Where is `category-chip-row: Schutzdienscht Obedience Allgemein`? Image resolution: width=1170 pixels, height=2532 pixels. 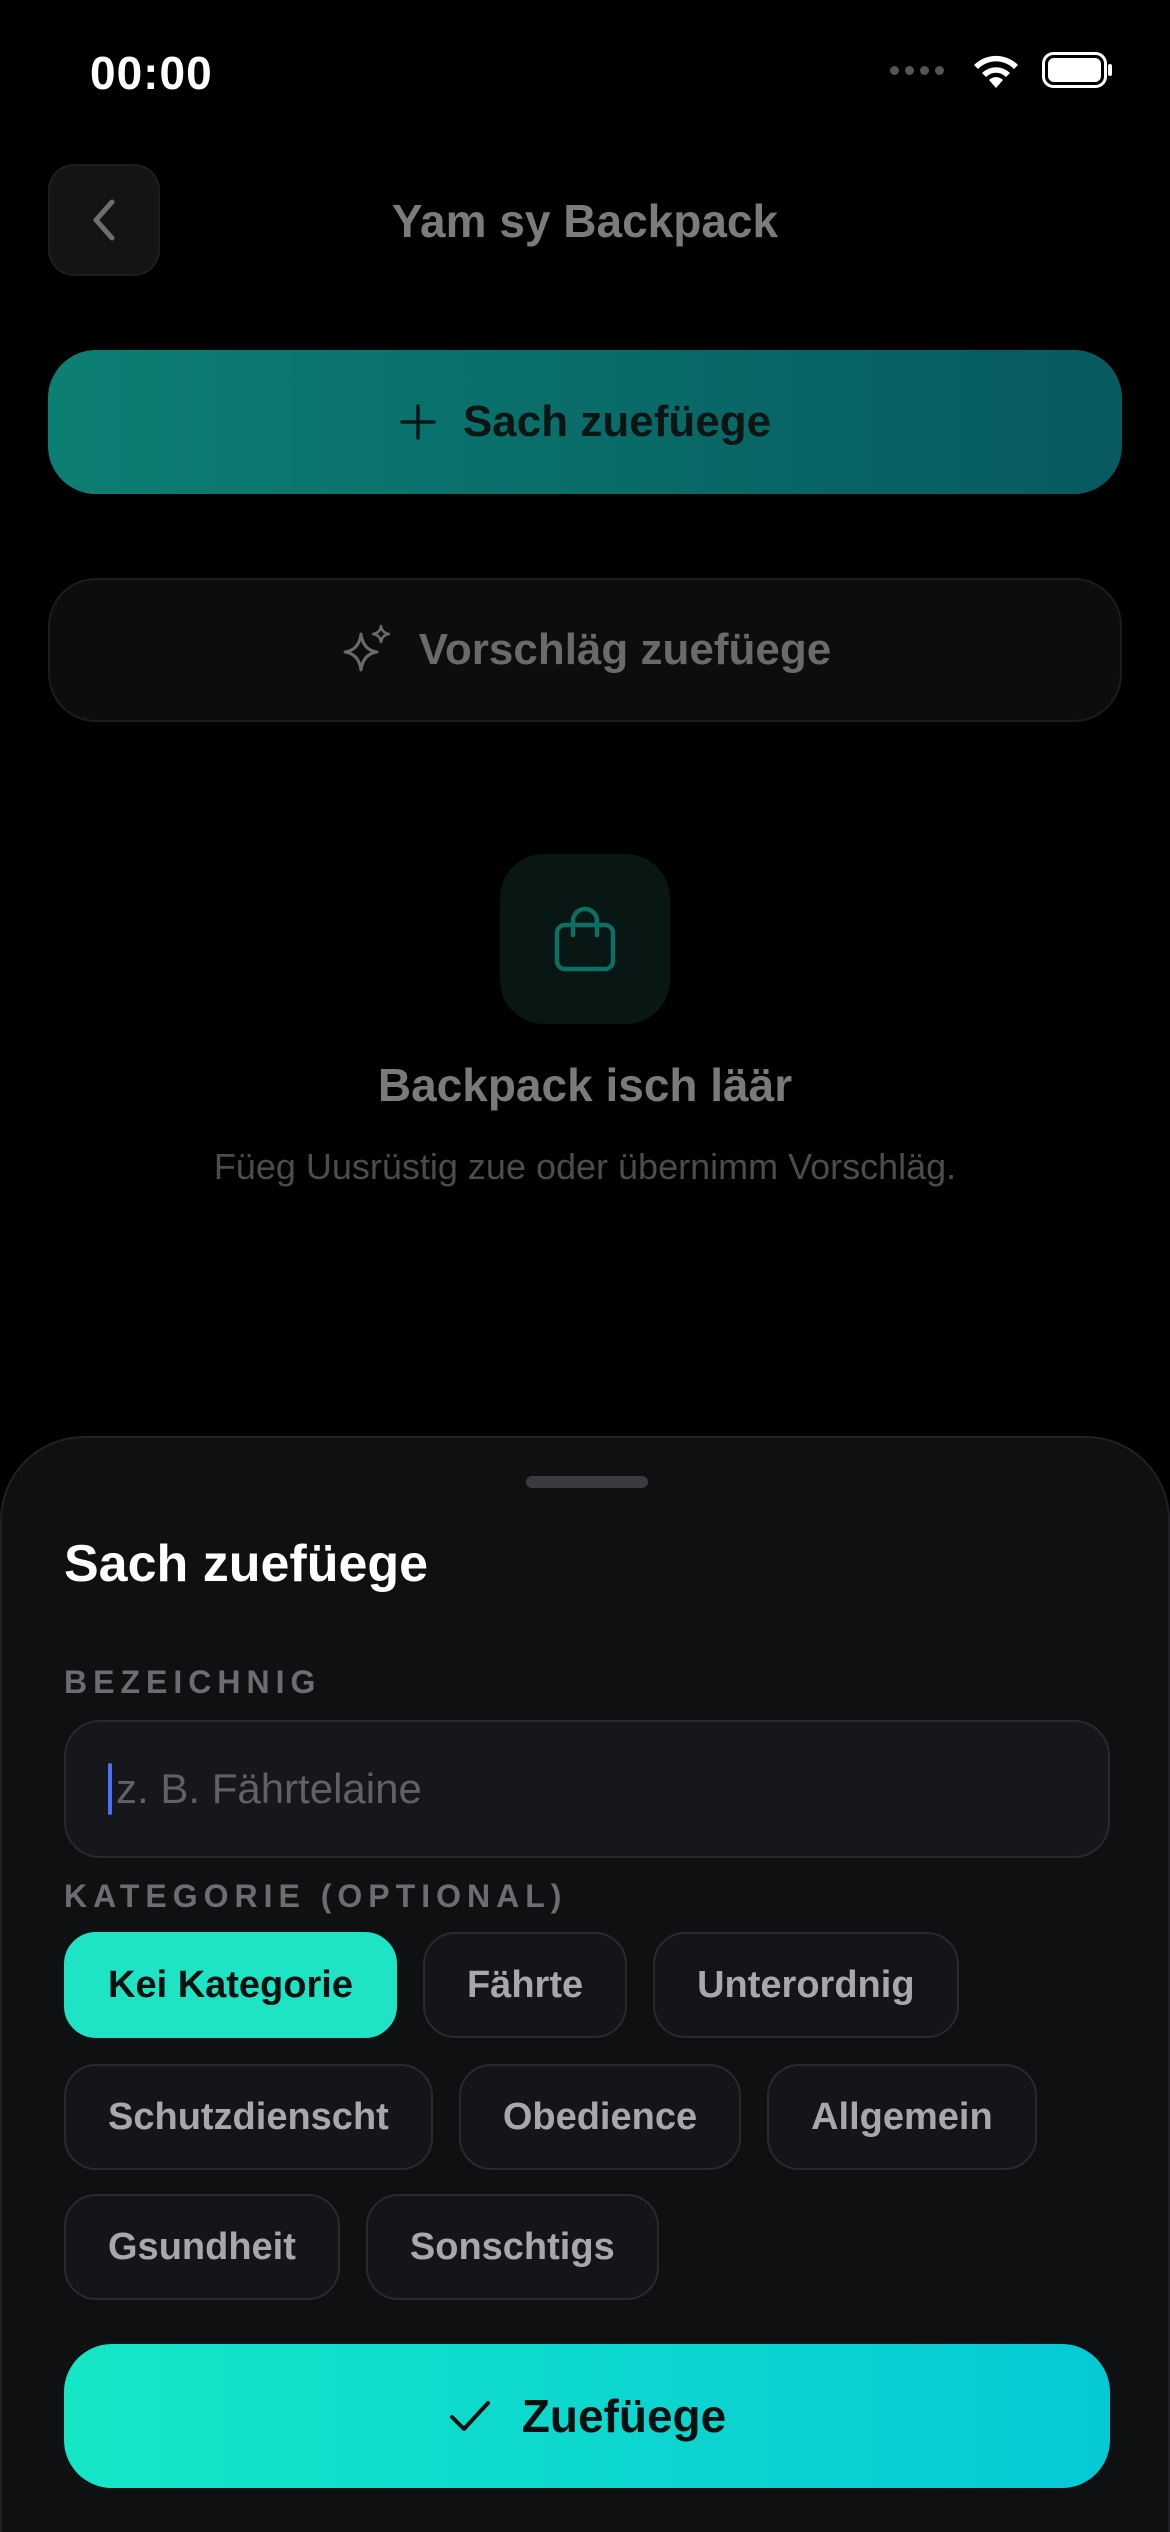
category-chip-row: Schutzdienscht Obedience Allgemein is located at coordinates (550, 2117).